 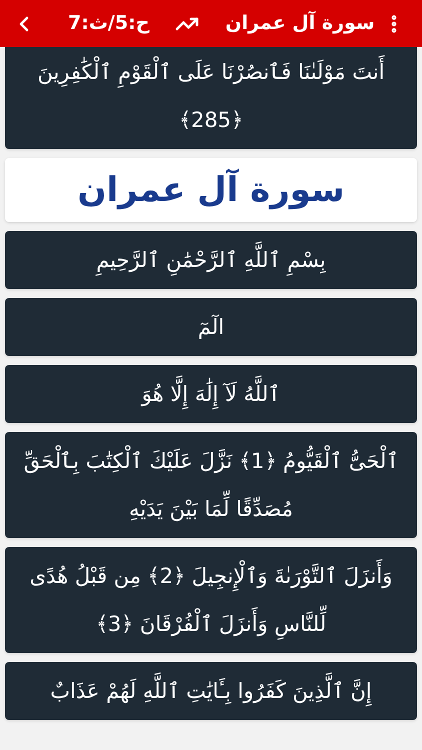 I want to click on verse-reference: ح:5/ث:7, so click(x=109, y=23).